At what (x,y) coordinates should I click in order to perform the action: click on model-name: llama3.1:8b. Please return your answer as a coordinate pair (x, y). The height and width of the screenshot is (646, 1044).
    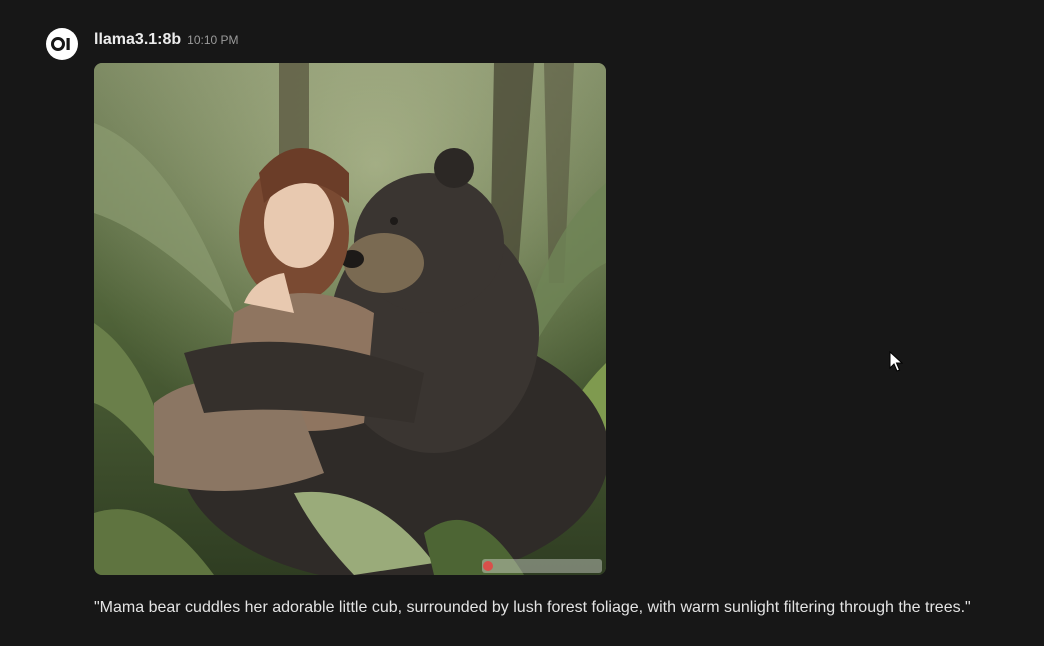
    Looking at the image, I should click on (138, 39).